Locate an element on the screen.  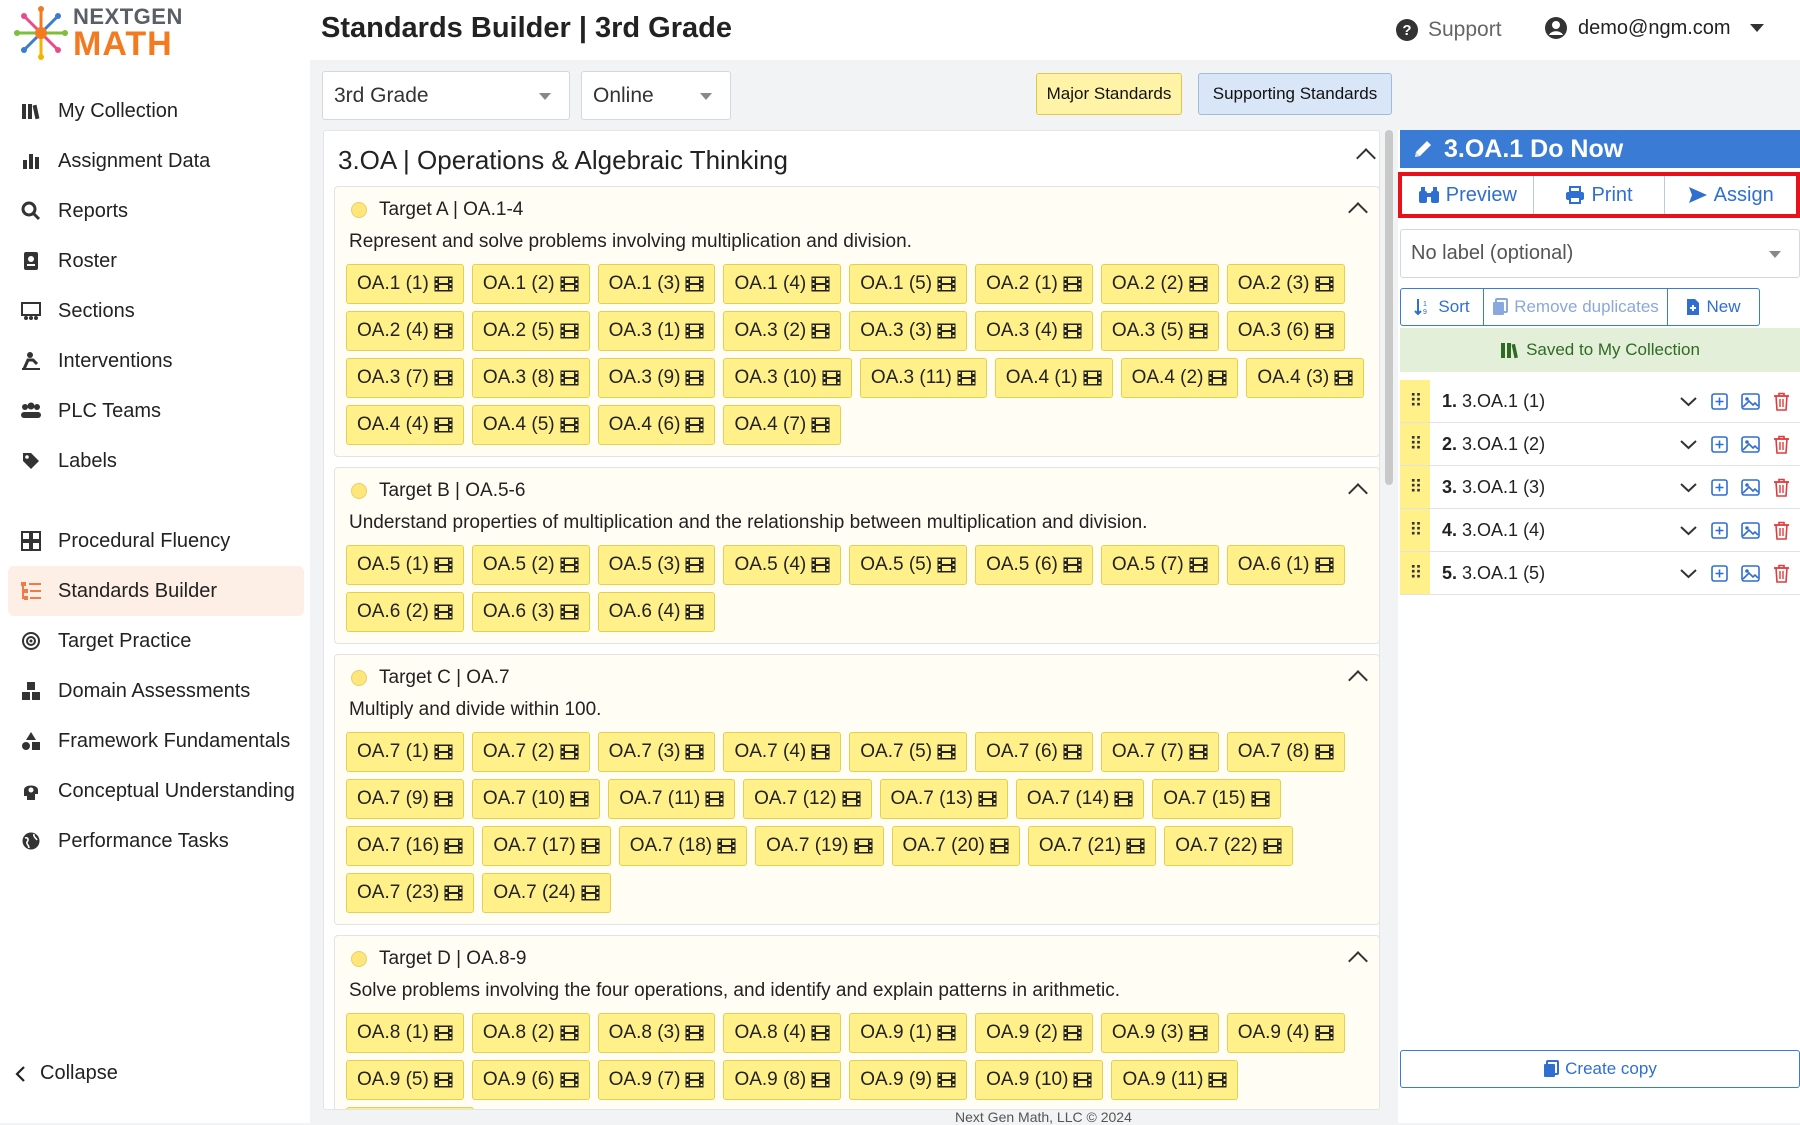
standard-chip: OA.5 (1) is located at coordinates (405, 565).